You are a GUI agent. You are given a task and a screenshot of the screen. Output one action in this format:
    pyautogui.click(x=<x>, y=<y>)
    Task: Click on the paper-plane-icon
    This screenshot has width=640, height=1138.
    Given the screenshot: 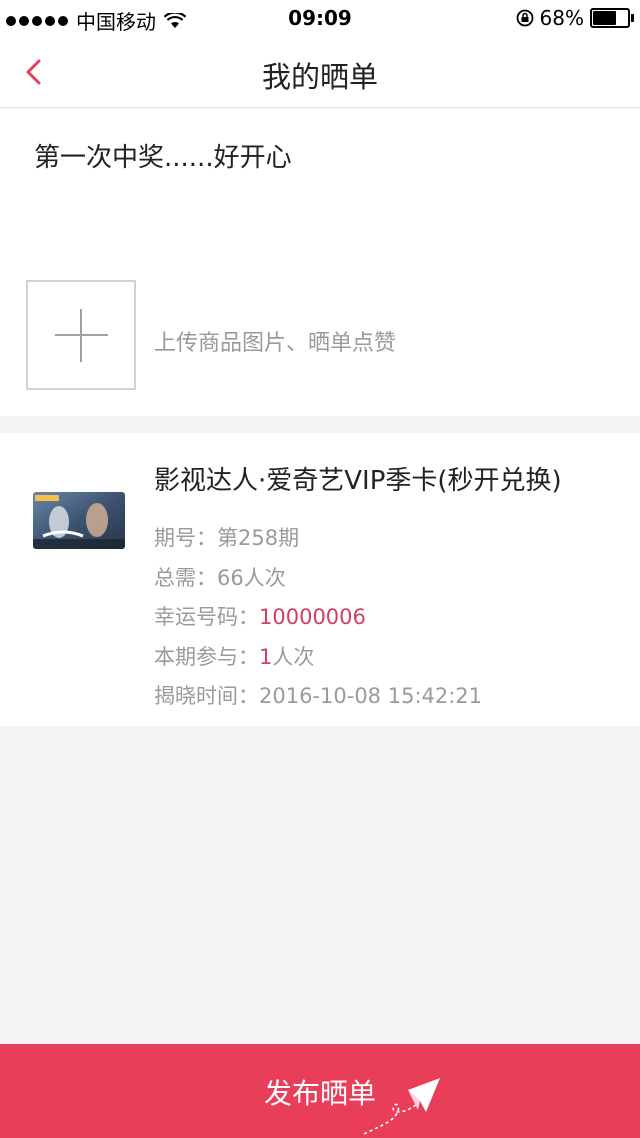 What is the action you would take?
    pyautogui.click(x=401, y=1106)
    